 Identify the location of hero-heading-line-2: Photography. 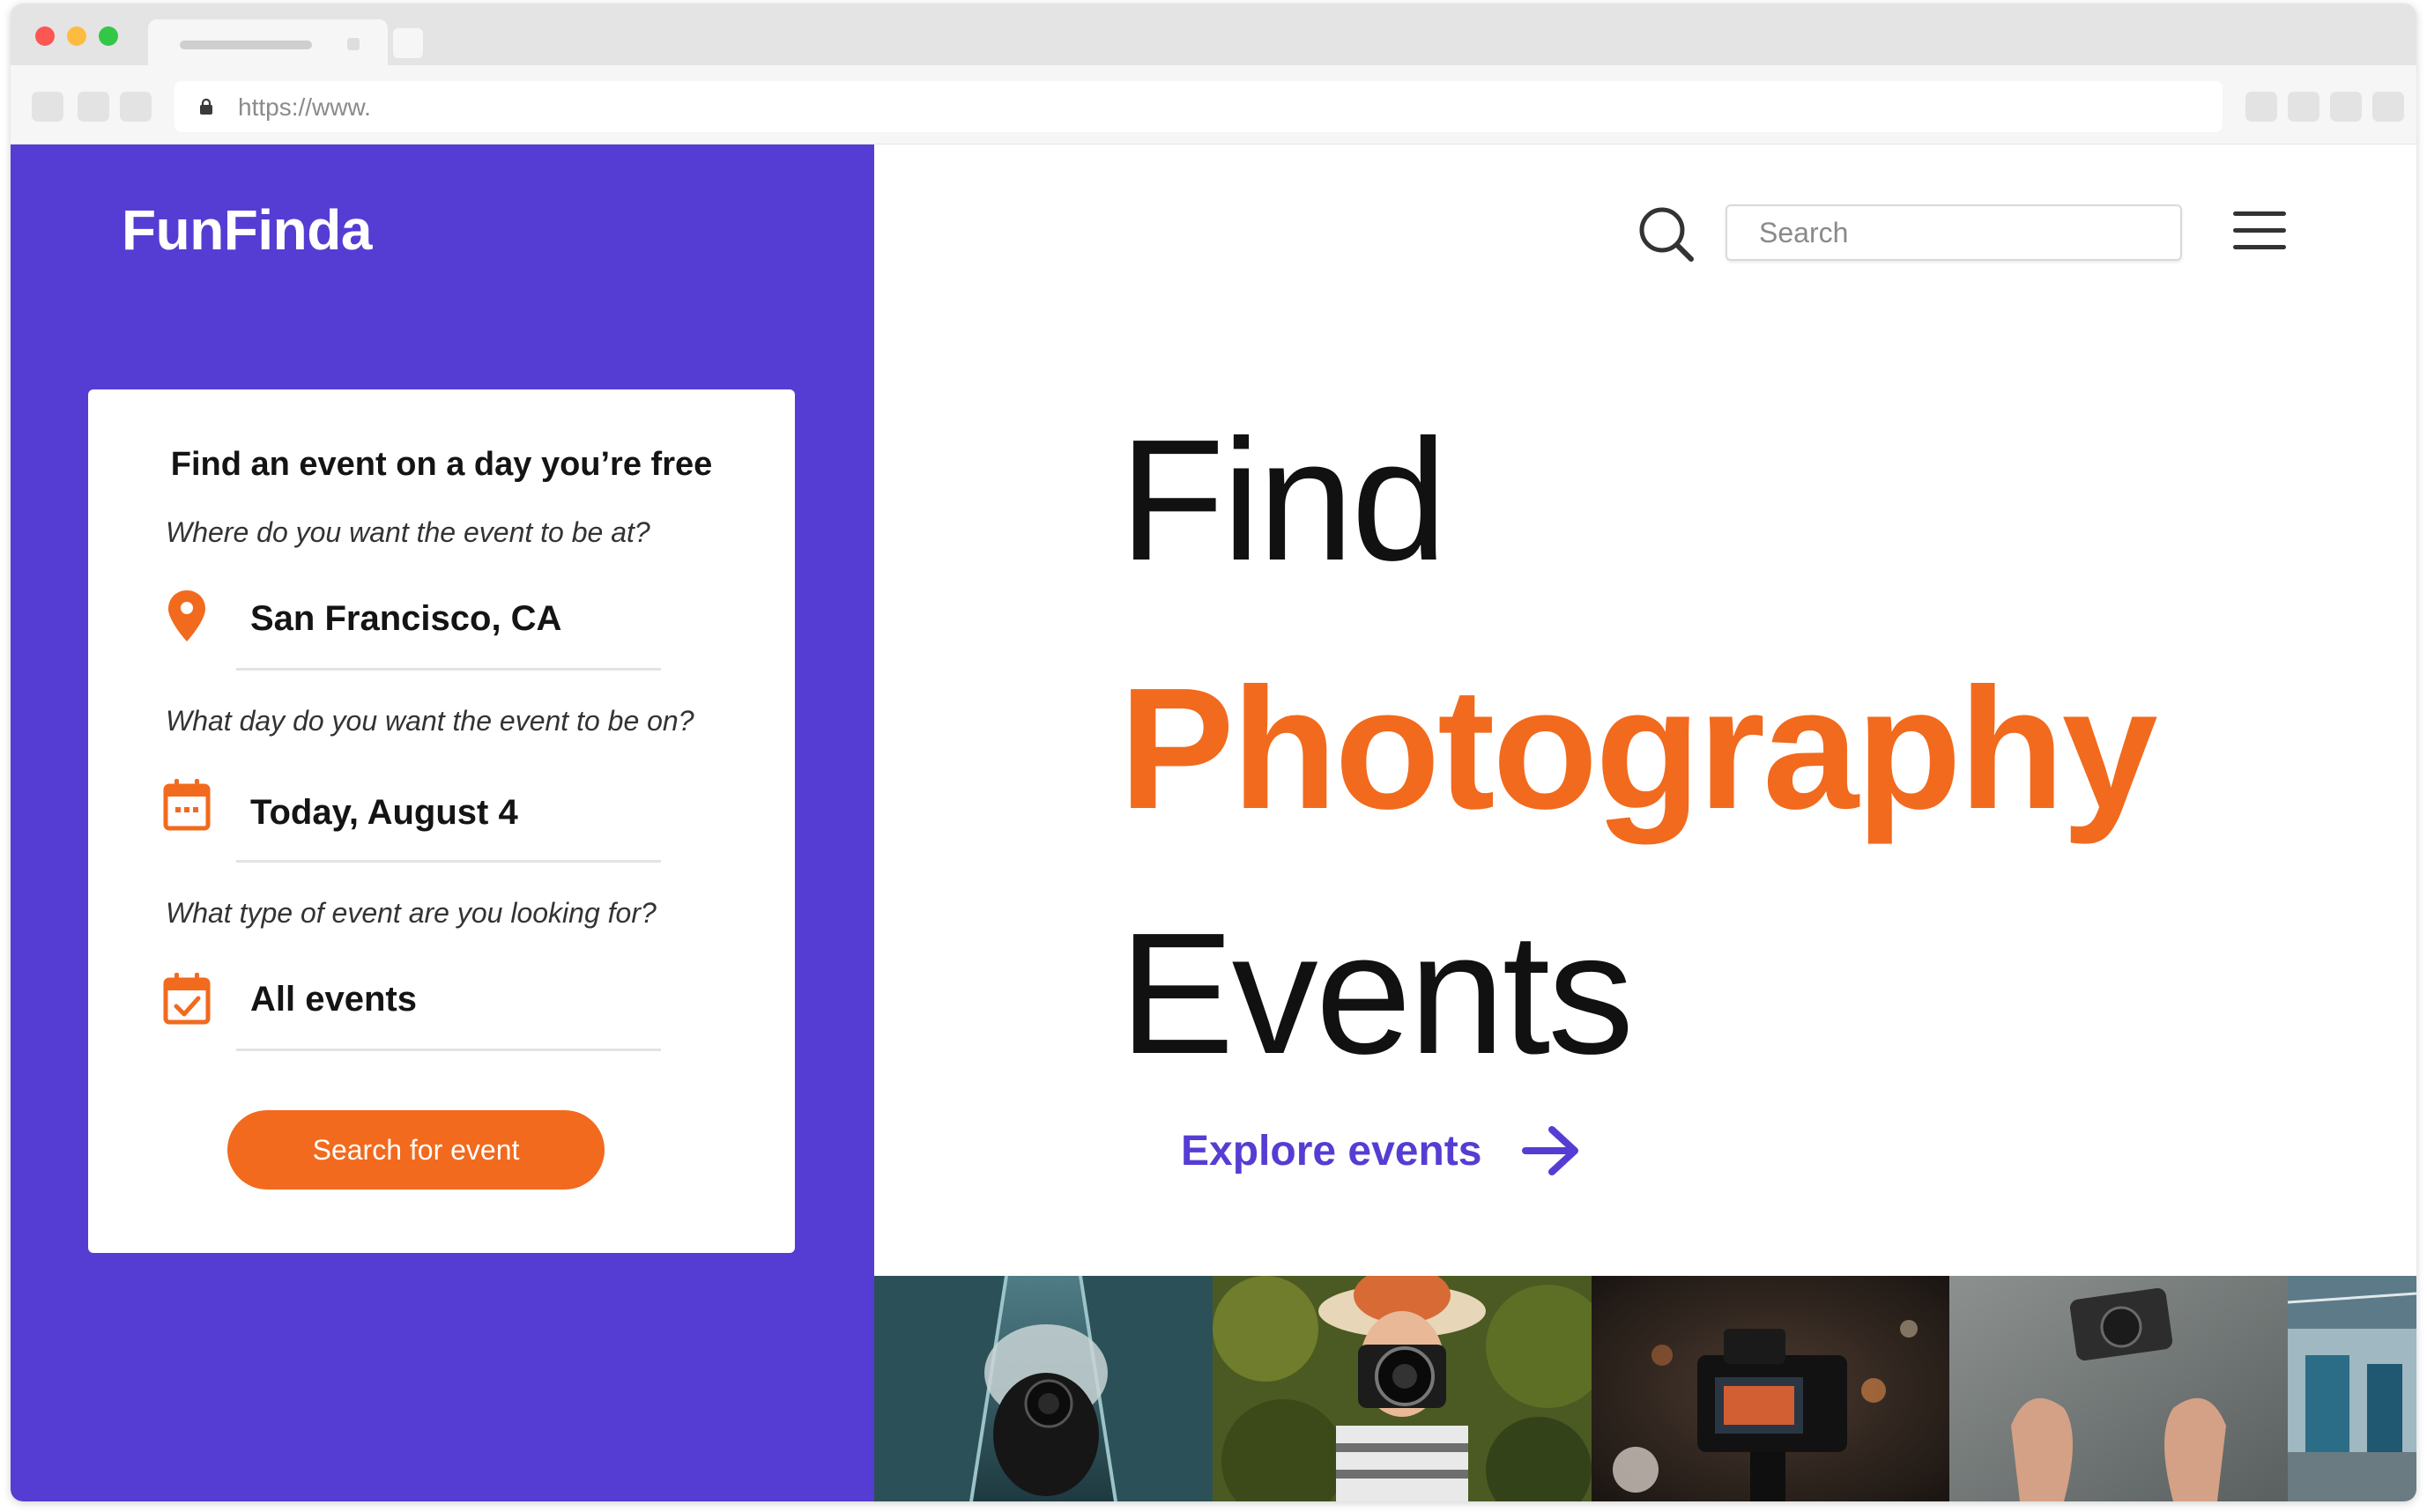
(1638, 748).